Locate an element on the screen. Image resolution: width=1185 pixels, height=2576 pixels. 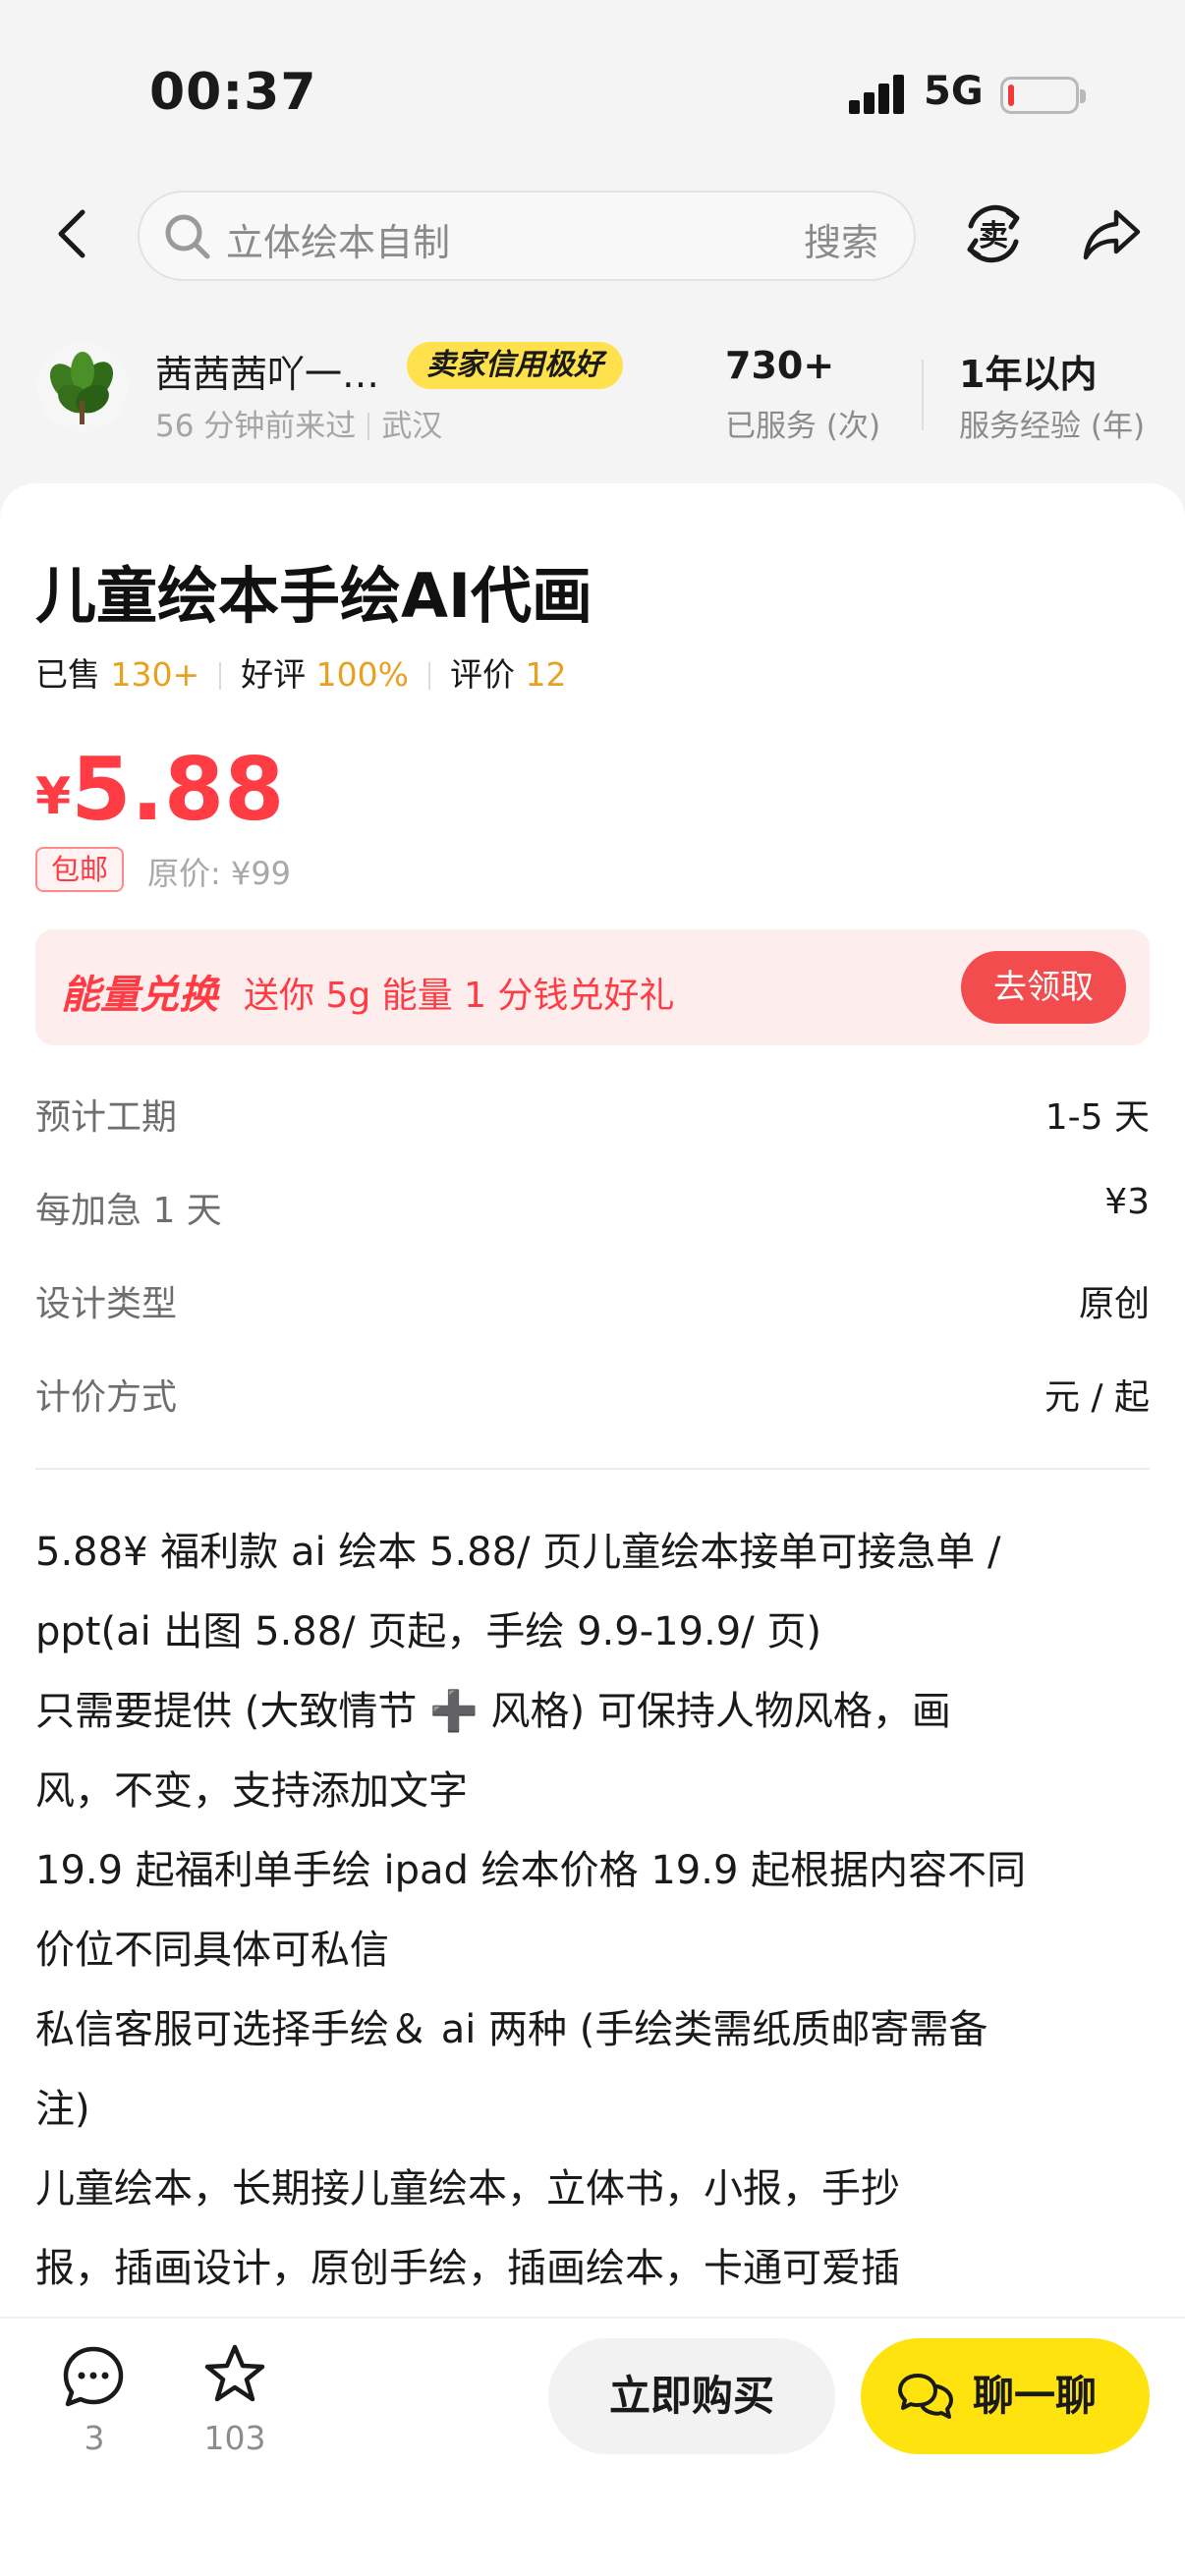
battery-level is located at coordinates (1011, 95).